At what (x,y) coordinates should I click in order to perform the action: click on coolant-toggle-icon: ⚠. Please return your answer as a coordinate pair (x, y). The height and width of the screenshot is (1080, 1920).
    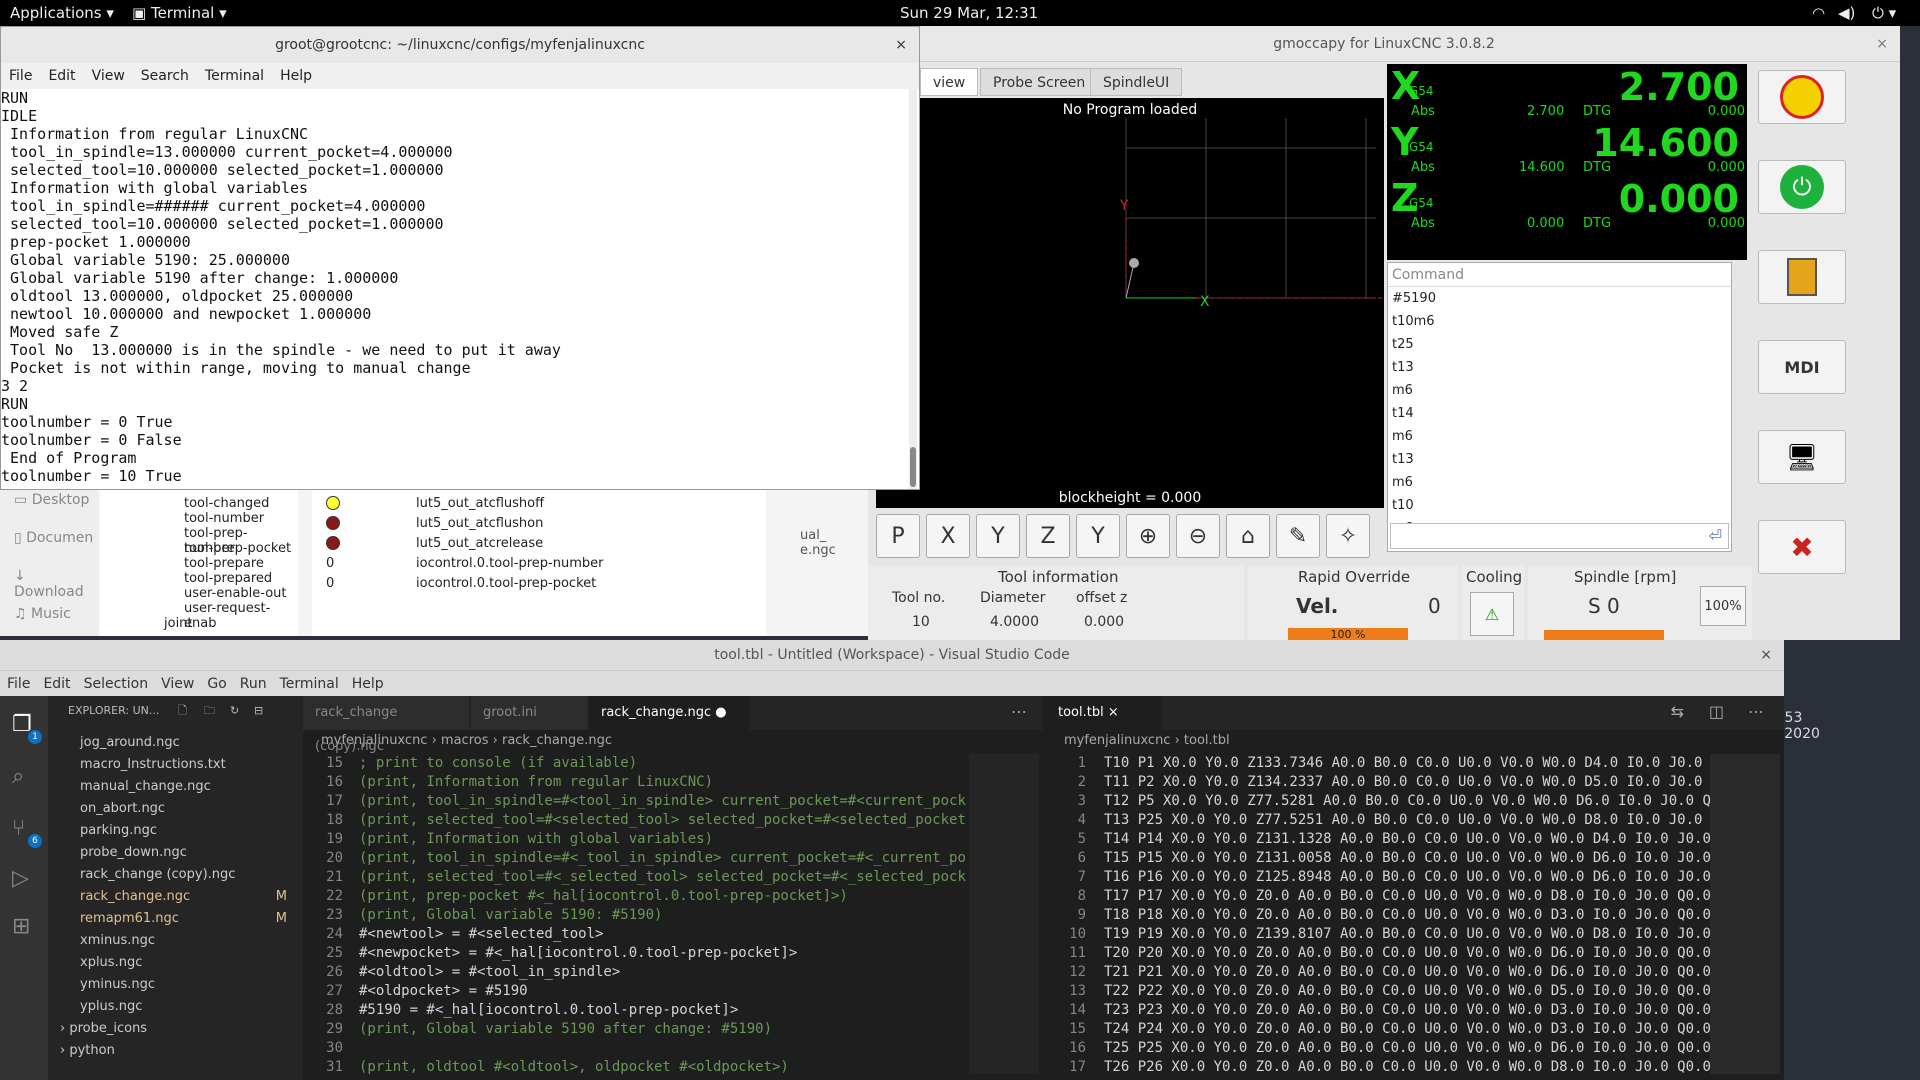
    Looking at the image, I should click on (1492, 614).